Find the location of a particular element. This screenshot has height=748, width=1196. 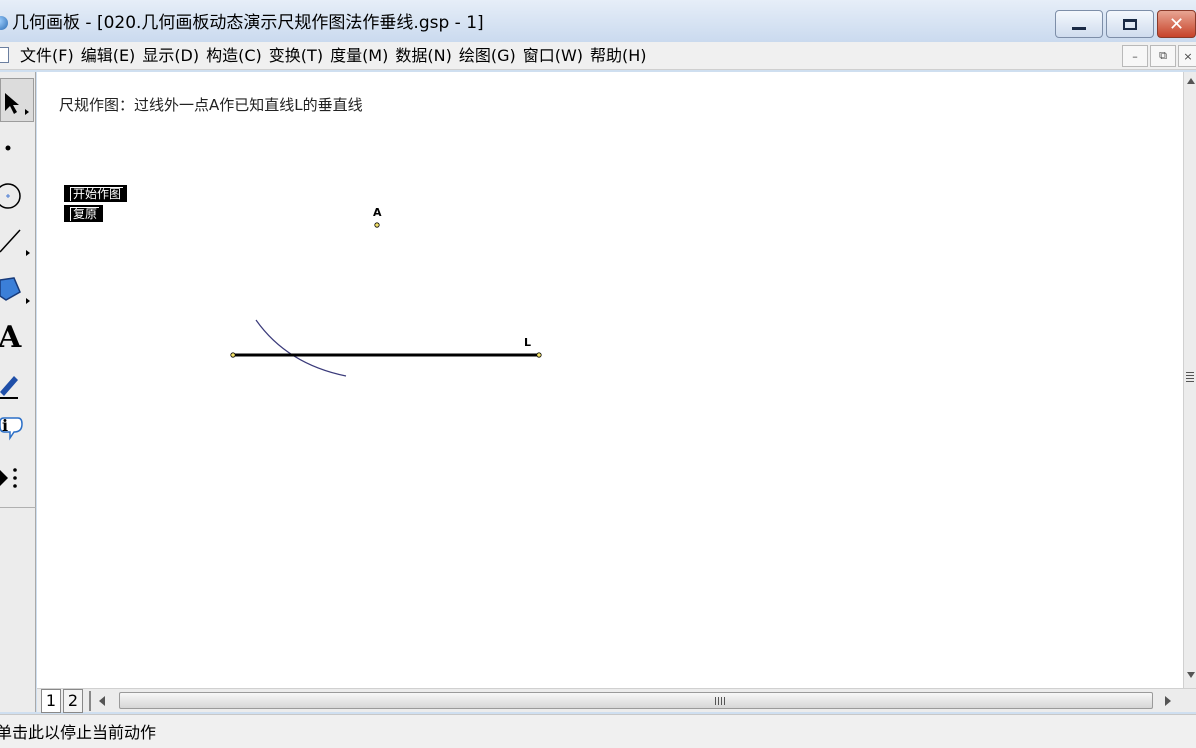

maximize-button is located at coordinates (1130, 24).